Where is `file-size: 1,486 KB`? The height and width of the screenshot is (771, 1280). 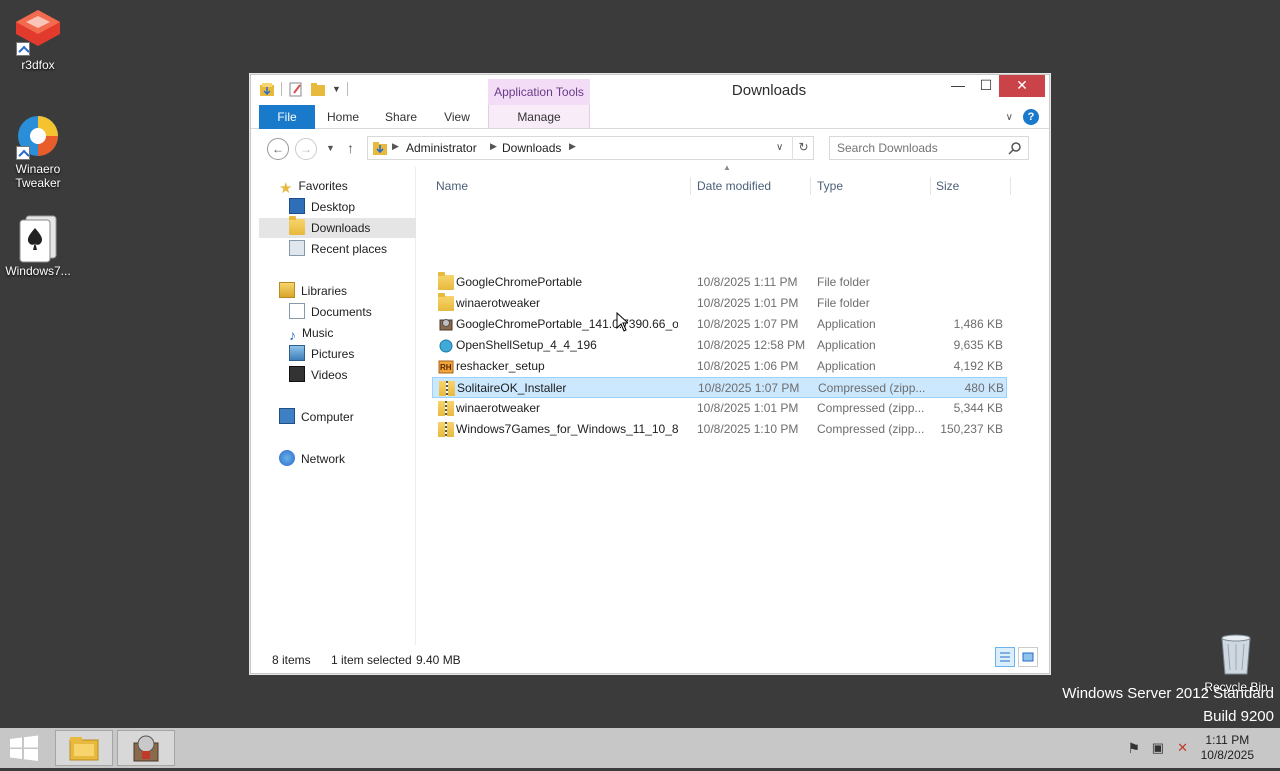 file-size: 1,486 KB is located at coordinates (978, 324).